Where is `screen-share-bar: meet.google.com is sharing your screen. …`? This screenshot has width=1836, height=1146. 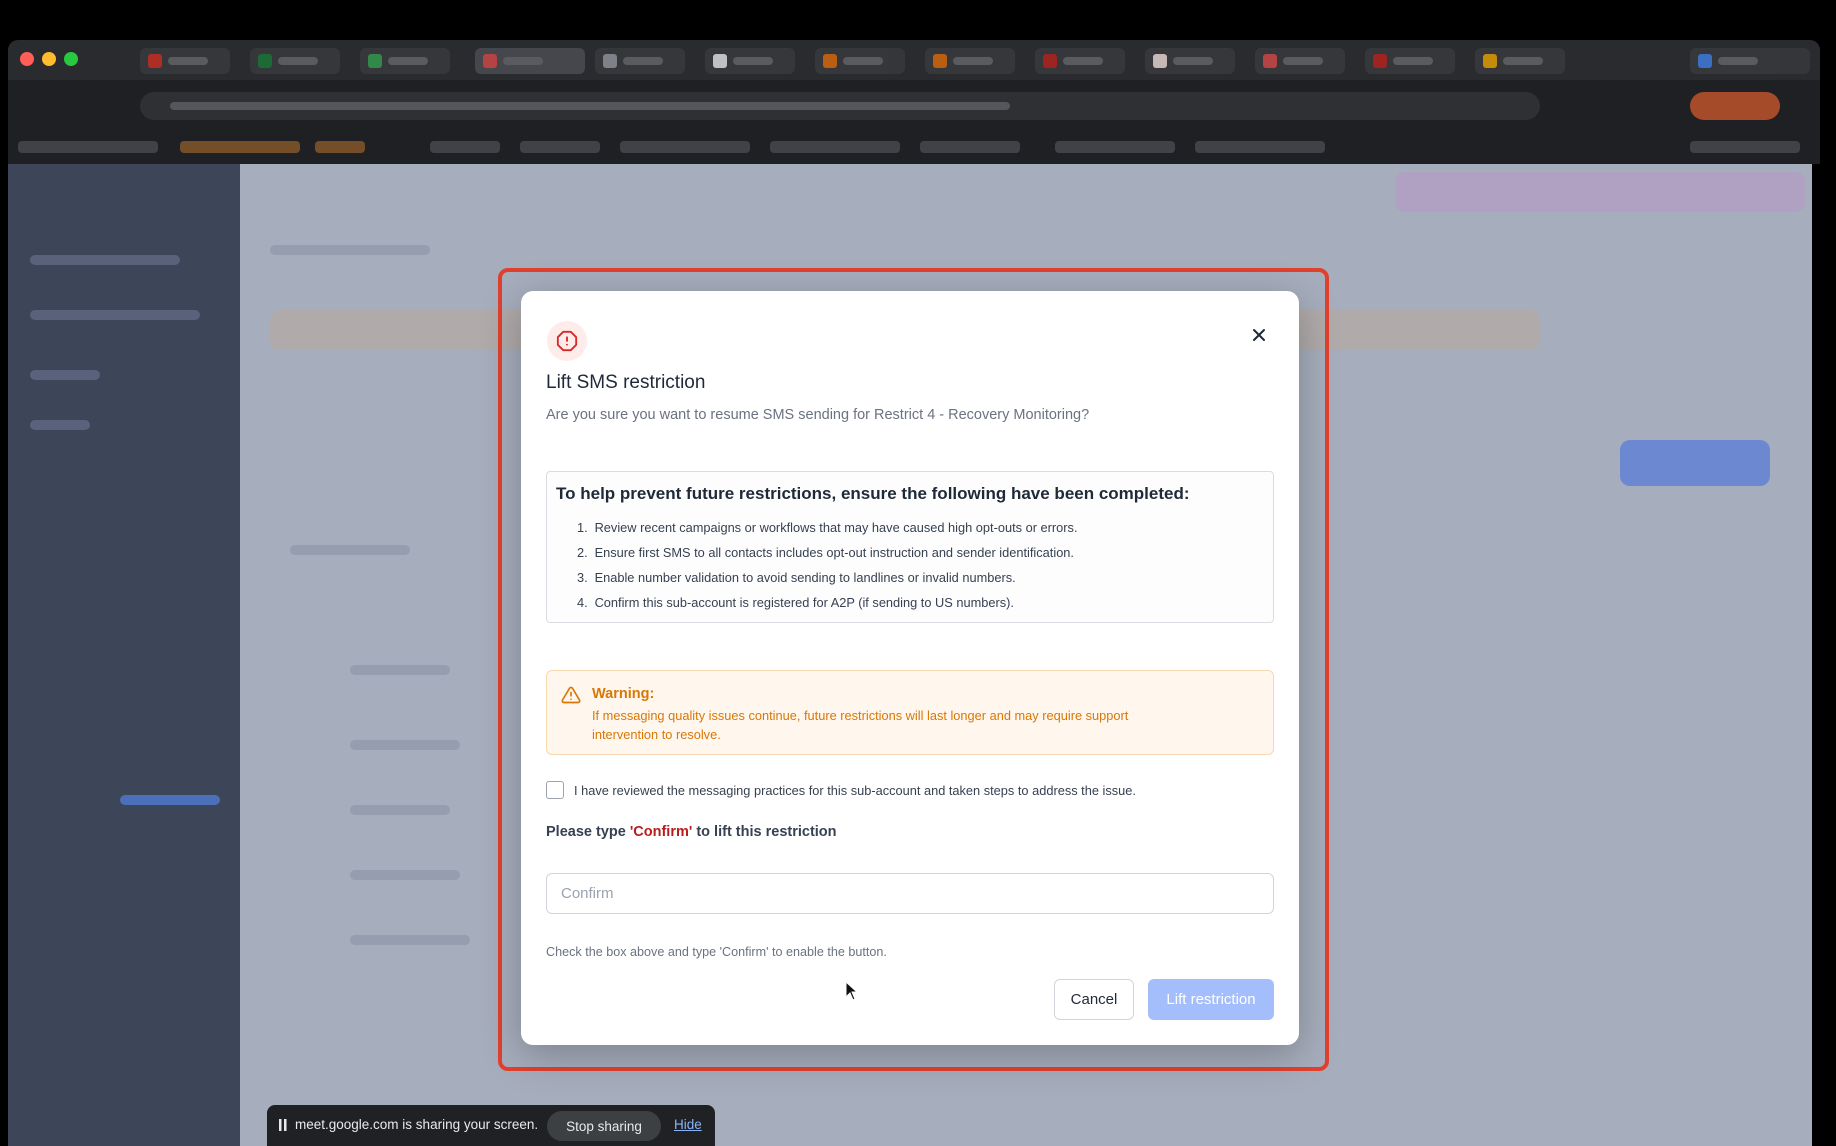 screen-share-bar: meet.google.com is sharing your screen. … is located at coordinates (491, 1125).